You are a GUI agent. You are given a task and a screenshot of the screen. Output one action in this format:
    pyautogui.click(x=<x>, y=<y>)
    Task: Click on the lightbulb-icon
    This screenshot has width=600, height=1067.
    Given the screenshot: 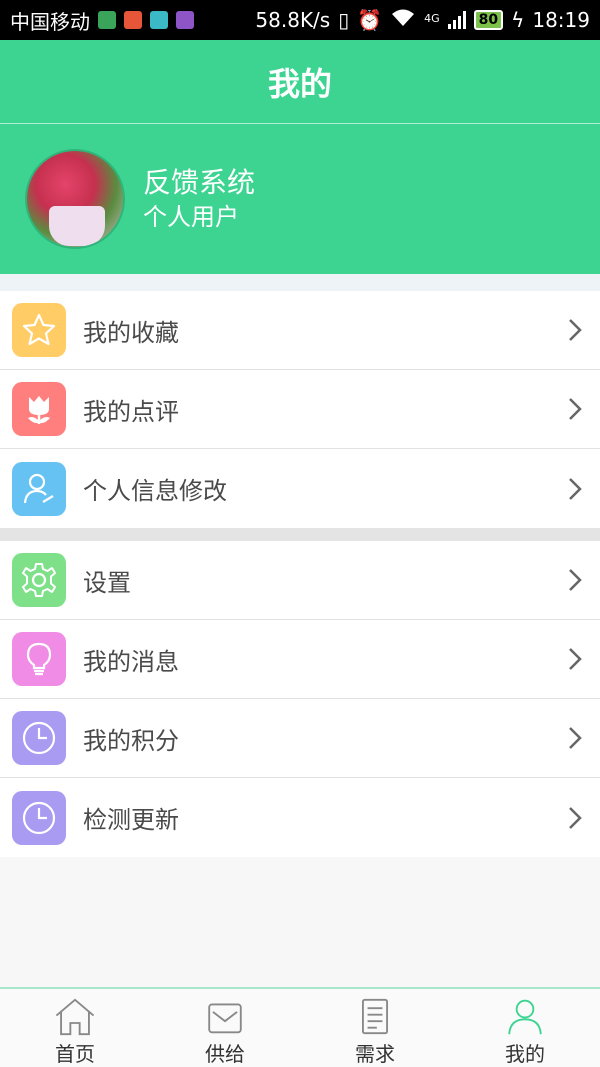 What is the action you would take?
    pyautogui.click(x=39, y=659)
    